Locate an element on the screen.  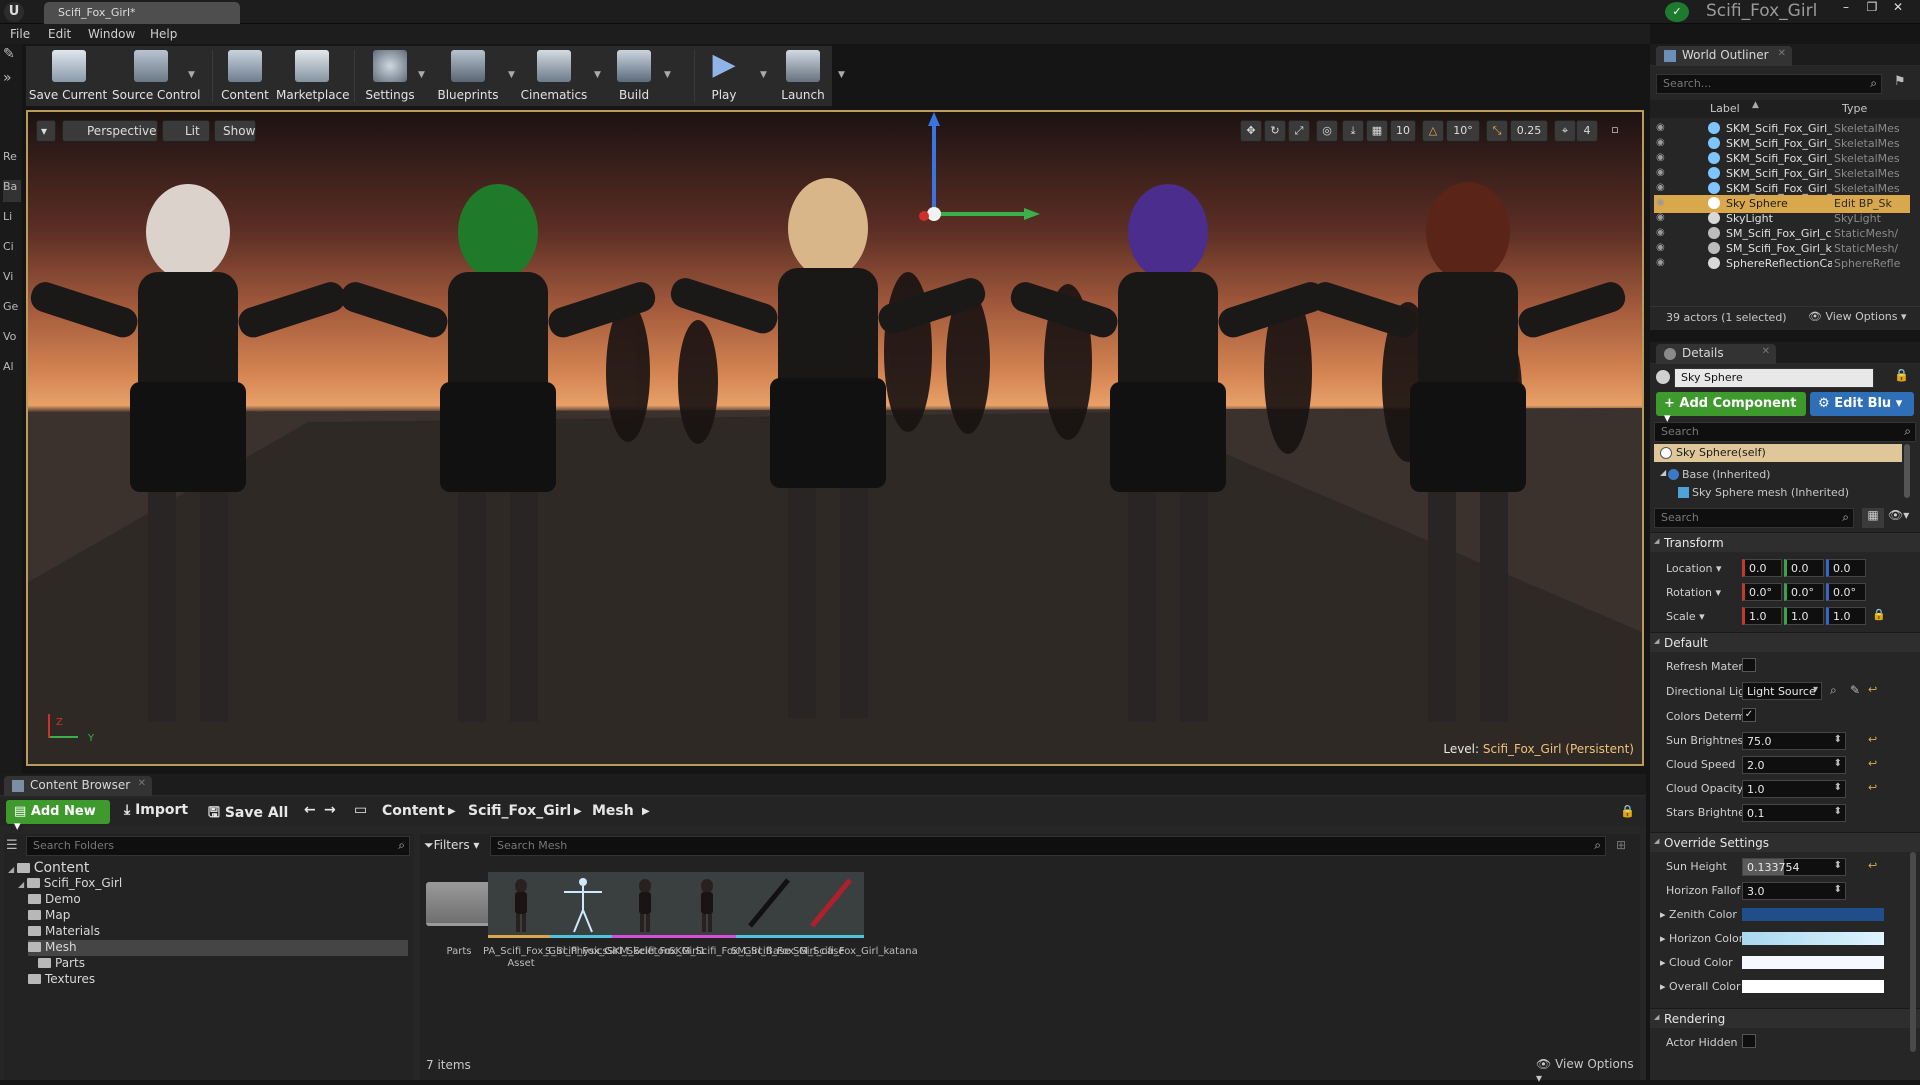
menu-help: Help is located at coordinates (163, 34).